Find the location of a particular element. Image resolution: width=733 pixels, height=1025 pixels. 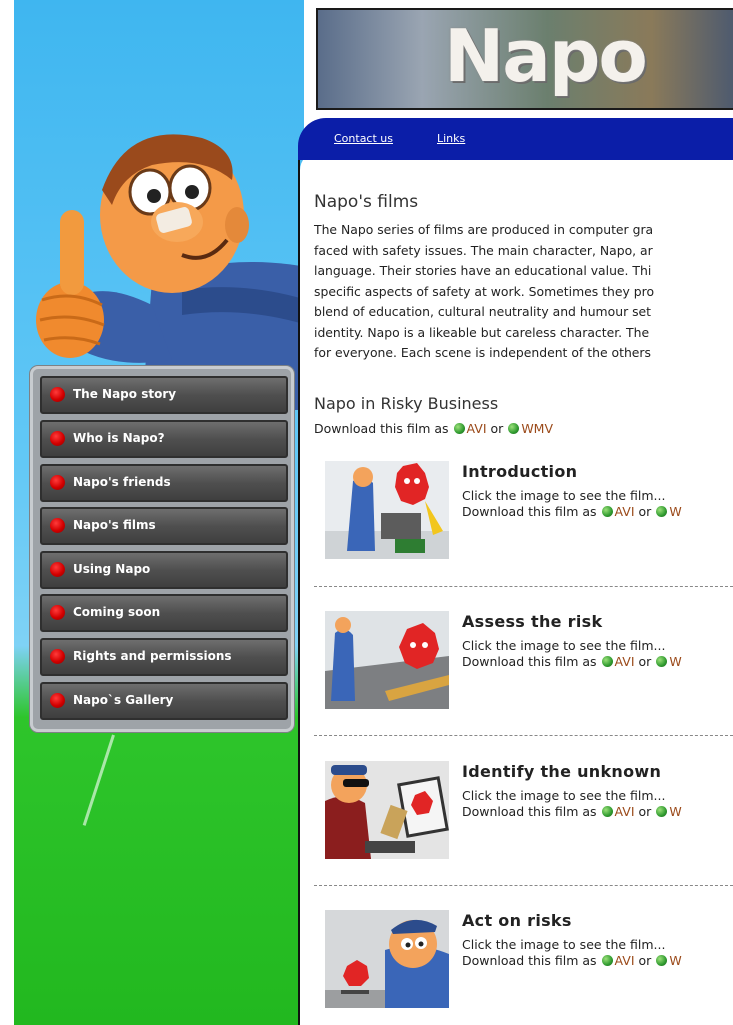

menu-item-label: The Napo story is located at coordinates (125, 394).